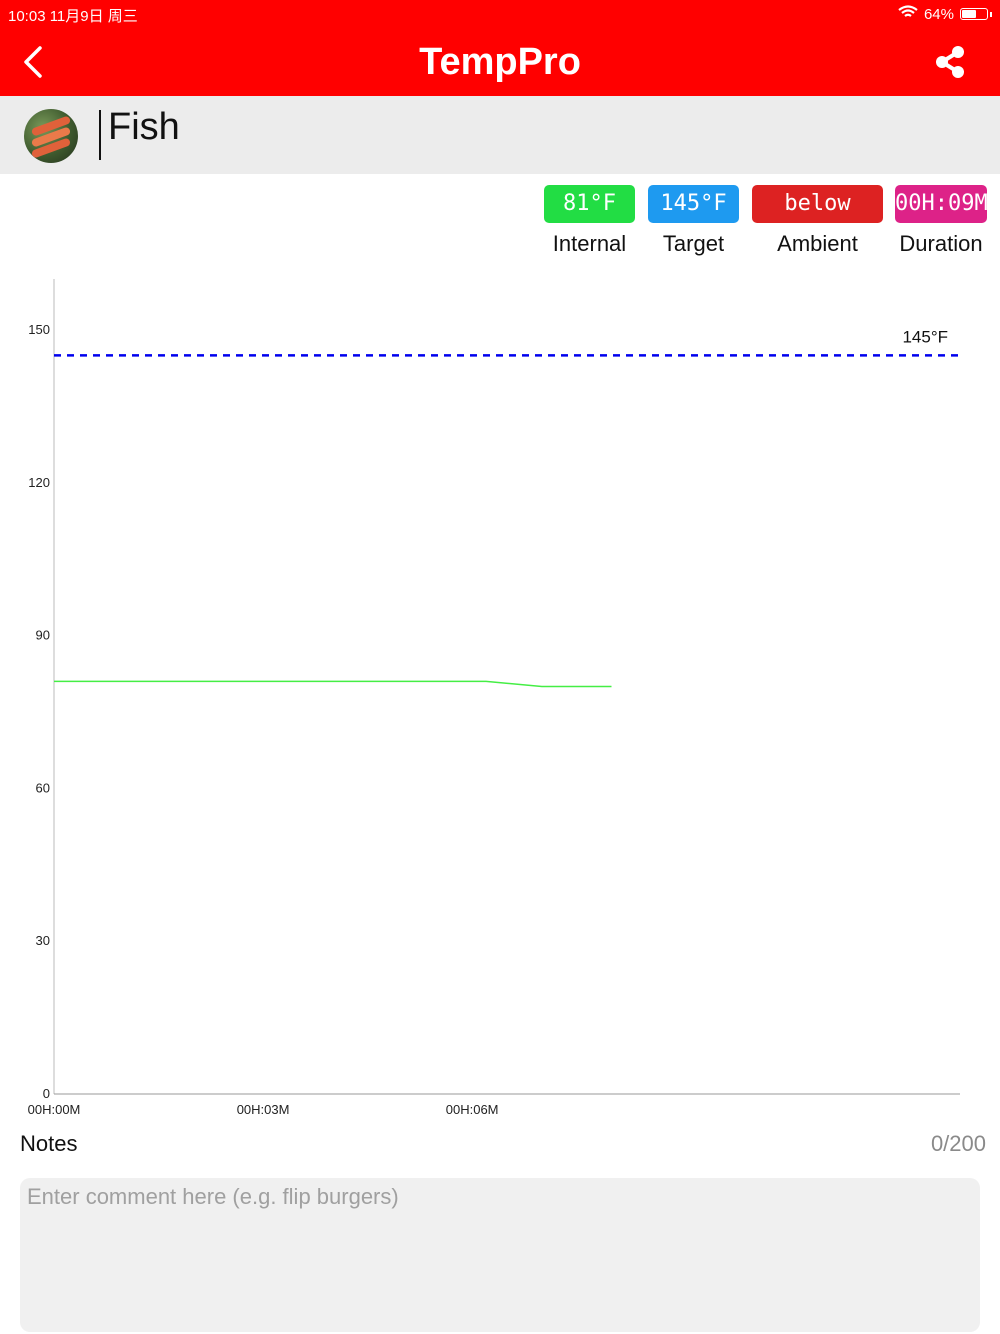  Describe the element at coordinates (500, 135) in the screenshot. I see `profile-bar: Fish` at that location.